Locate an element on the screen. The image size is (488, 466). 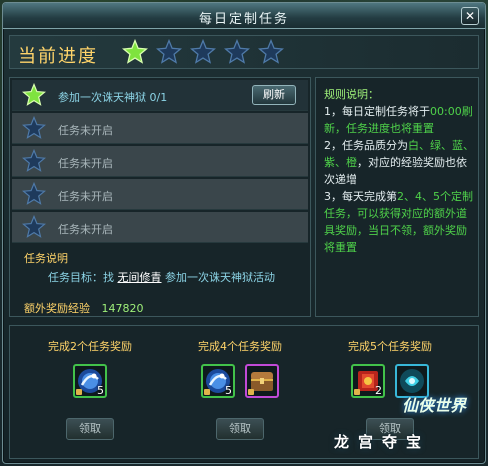
reward-item-slot is located at coordinates (262, 381).